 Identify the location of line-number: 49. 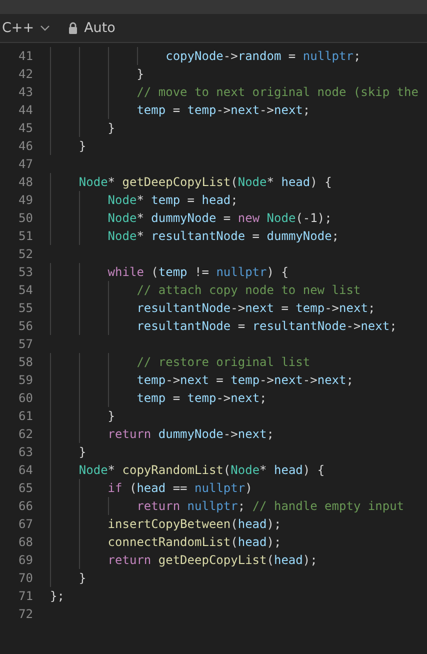
(25, 200).